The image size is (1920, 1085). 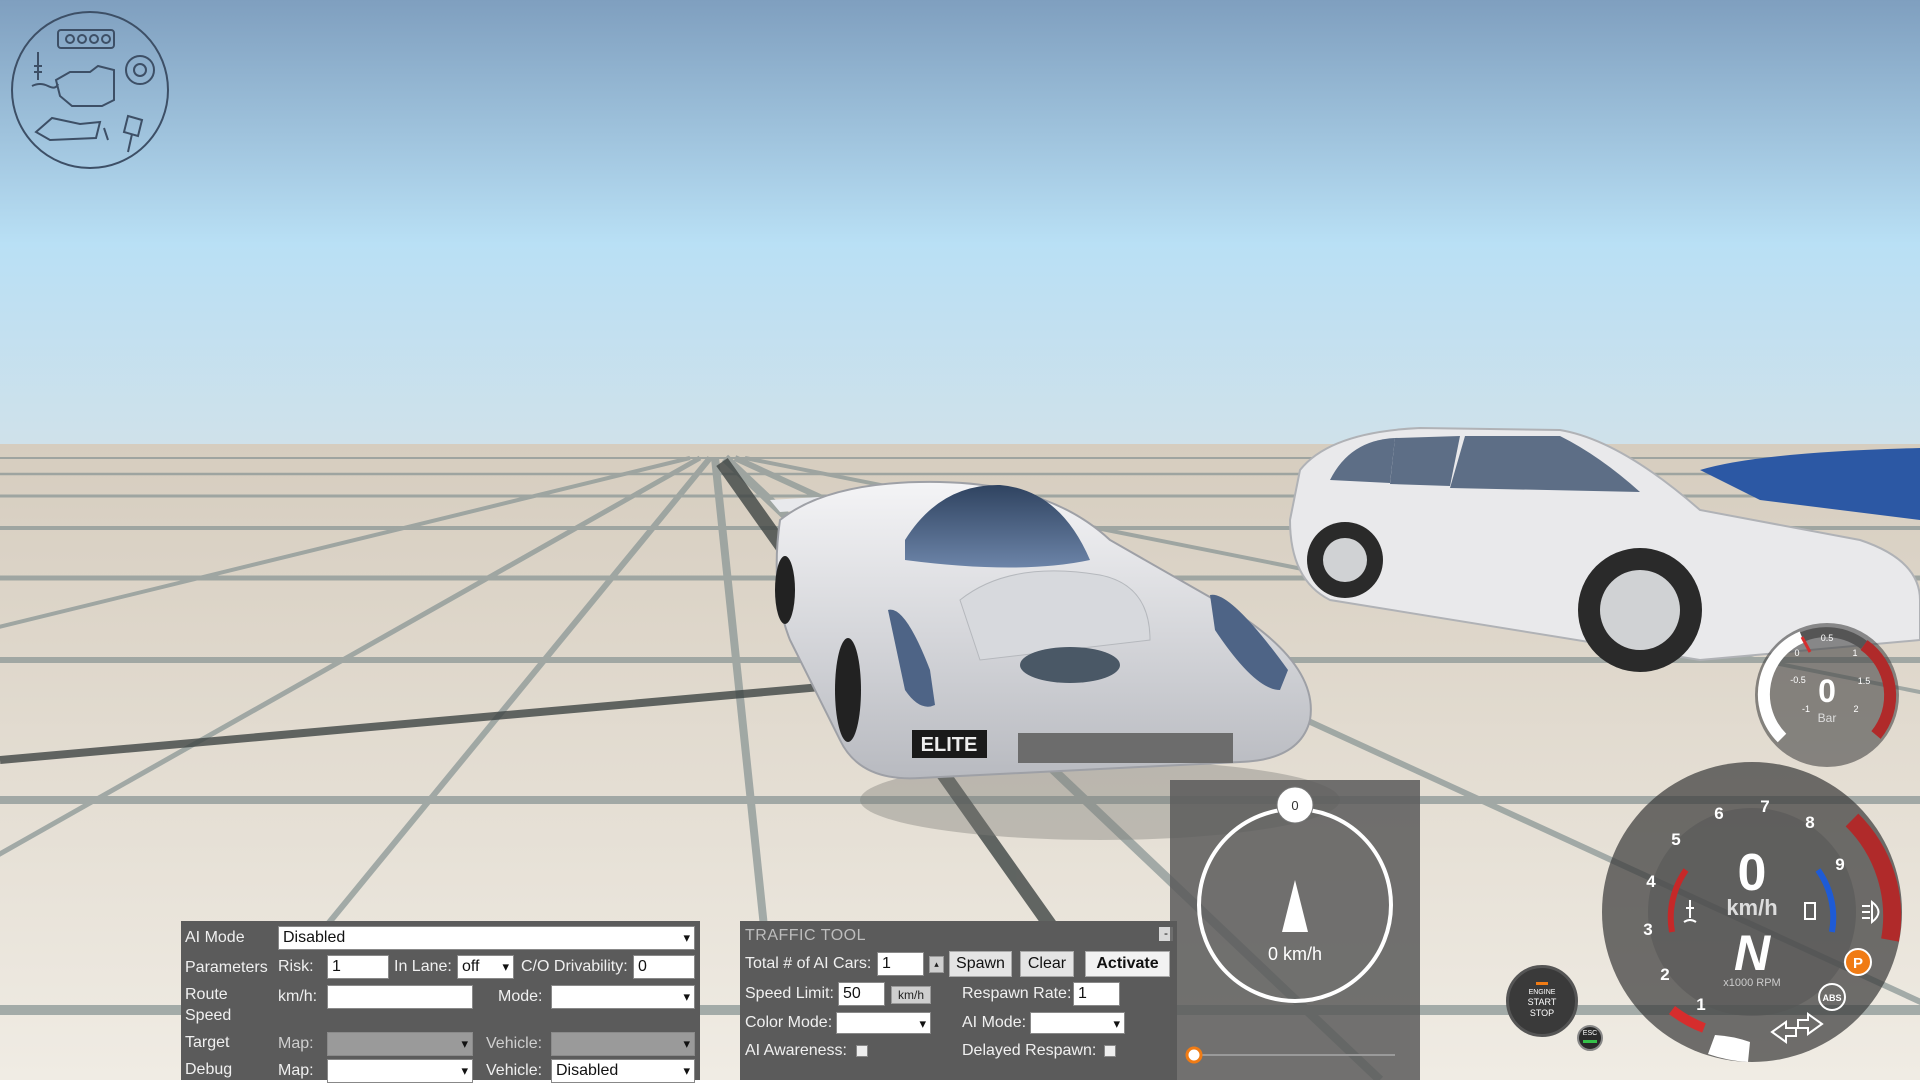 What do you see at coordinates (1718, 813) in the screenshot?
I see `rpm-tick-6: 6` at bounding box center [1718, 813].